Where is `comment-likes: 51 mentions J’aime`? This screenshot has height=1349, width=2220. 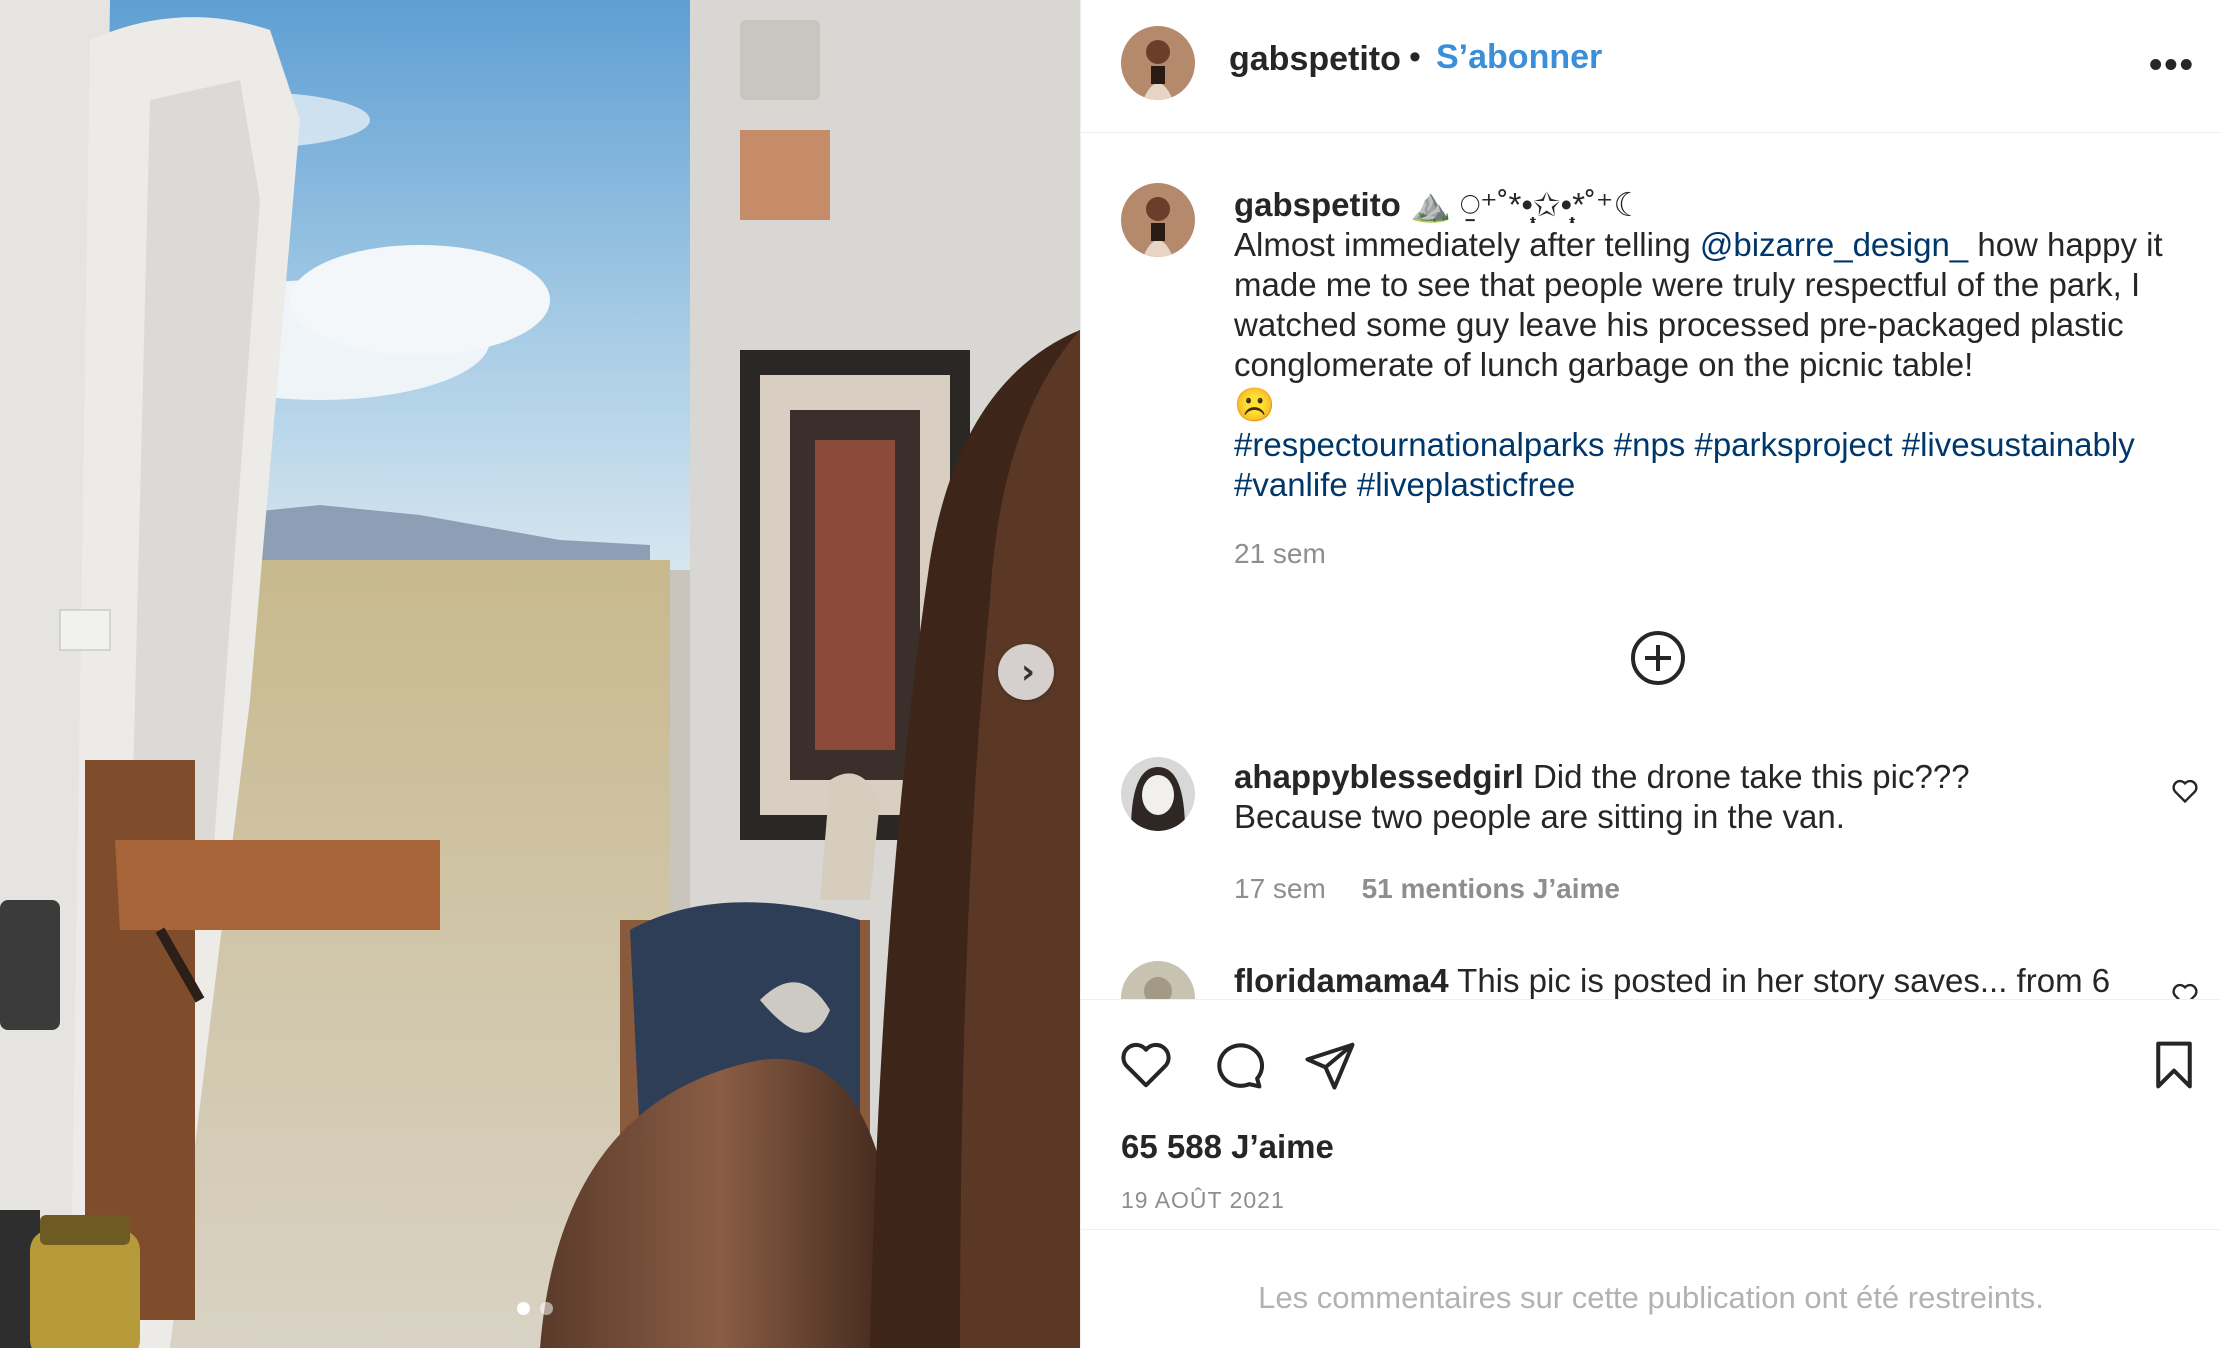
comment-likes: 51 mentions J’aime is located at coordinates (1491, 888).